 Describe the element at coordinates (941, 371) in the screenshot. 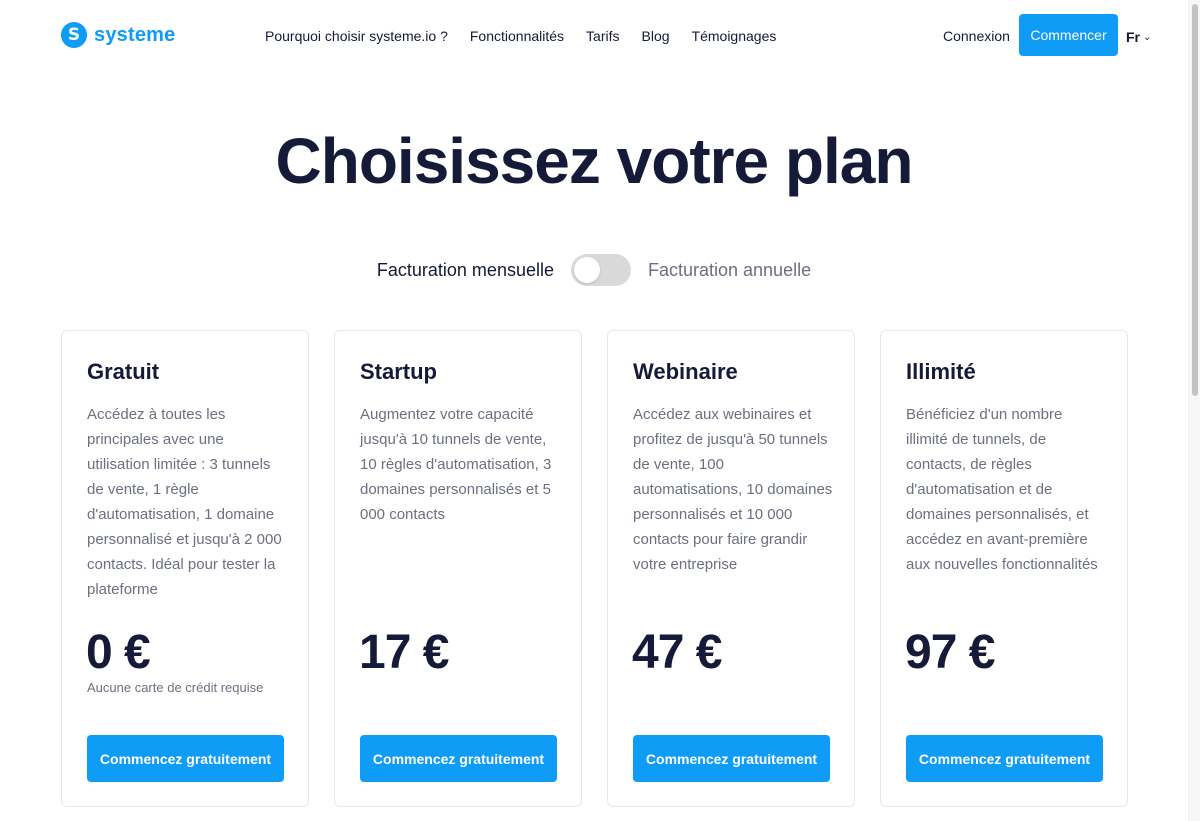

I see `plan-name: Illimité` at that location.